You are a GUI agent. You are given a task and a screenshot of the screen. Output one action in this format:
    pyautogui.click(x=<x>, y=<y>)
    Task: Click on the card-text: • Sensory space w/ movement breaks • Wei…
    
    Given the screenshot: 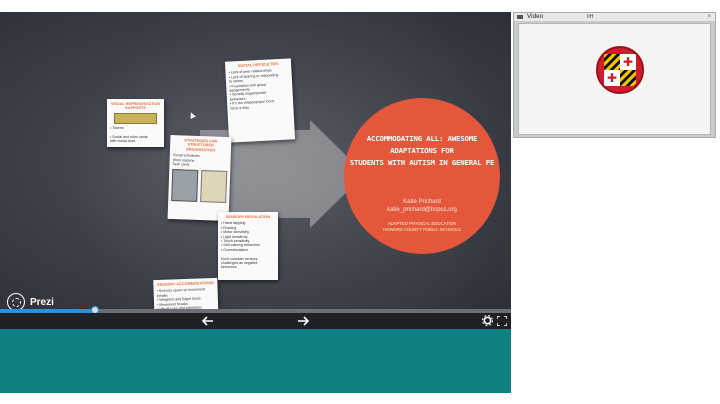 What is the action you would take?
    pyautogui.click(x=181, y=299)
    